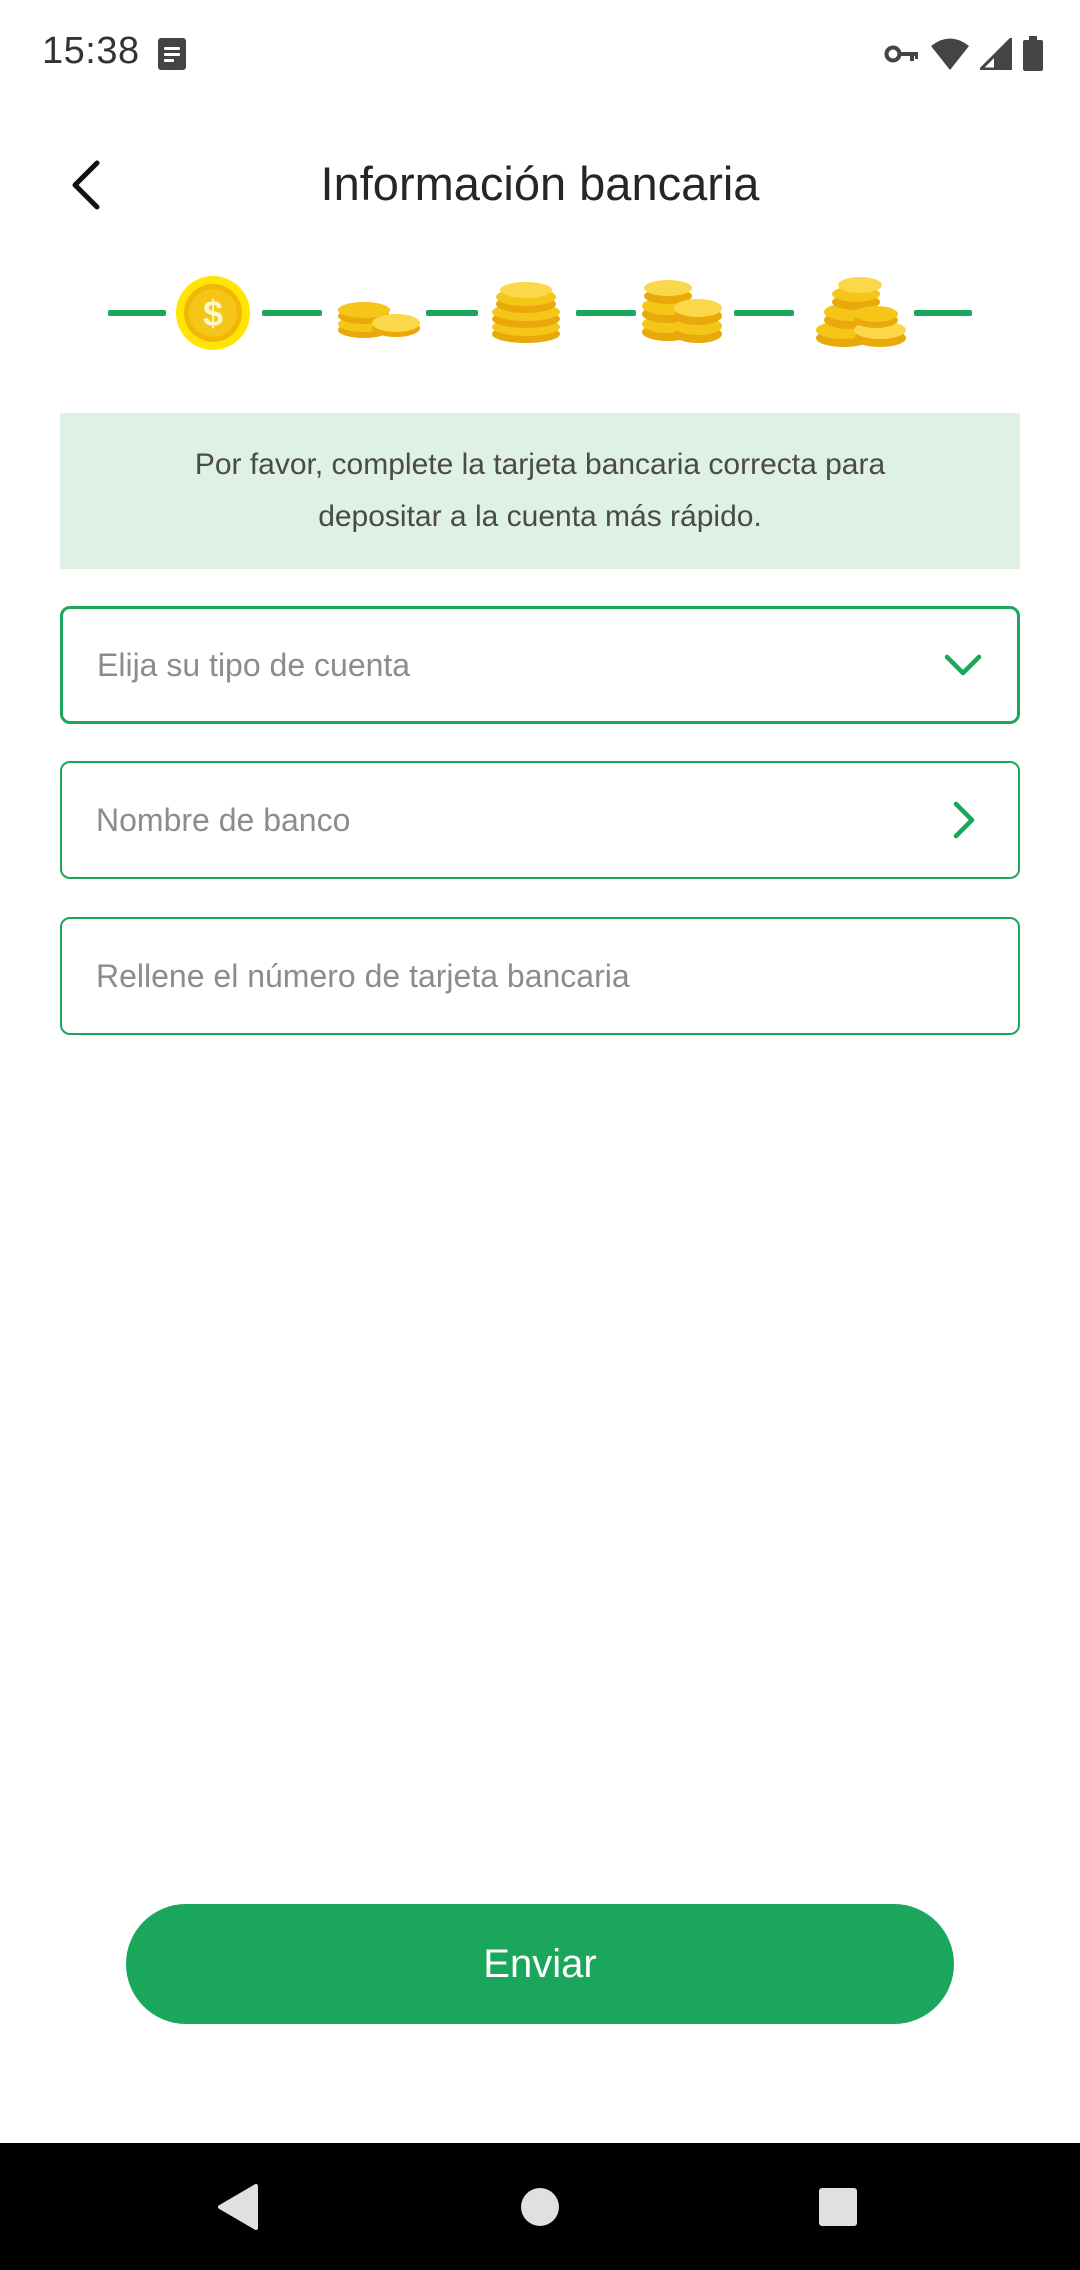  What do you see at coordinates (223, 819) in the screenshot?
I see `bank-name-placeholder: Nombre de banco` at bounding box center [223, 819].